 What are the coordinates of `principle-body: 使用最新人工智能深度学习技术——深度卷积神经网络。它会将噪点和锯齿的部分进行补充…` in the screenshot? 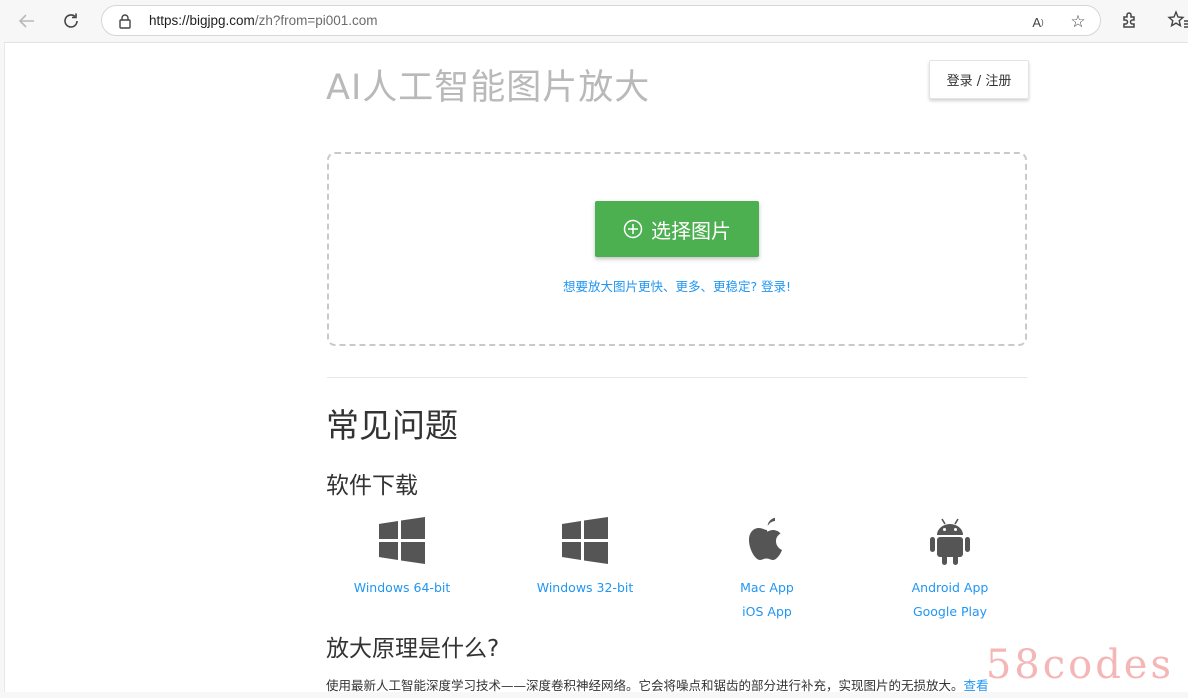 It's located at (645, 685).